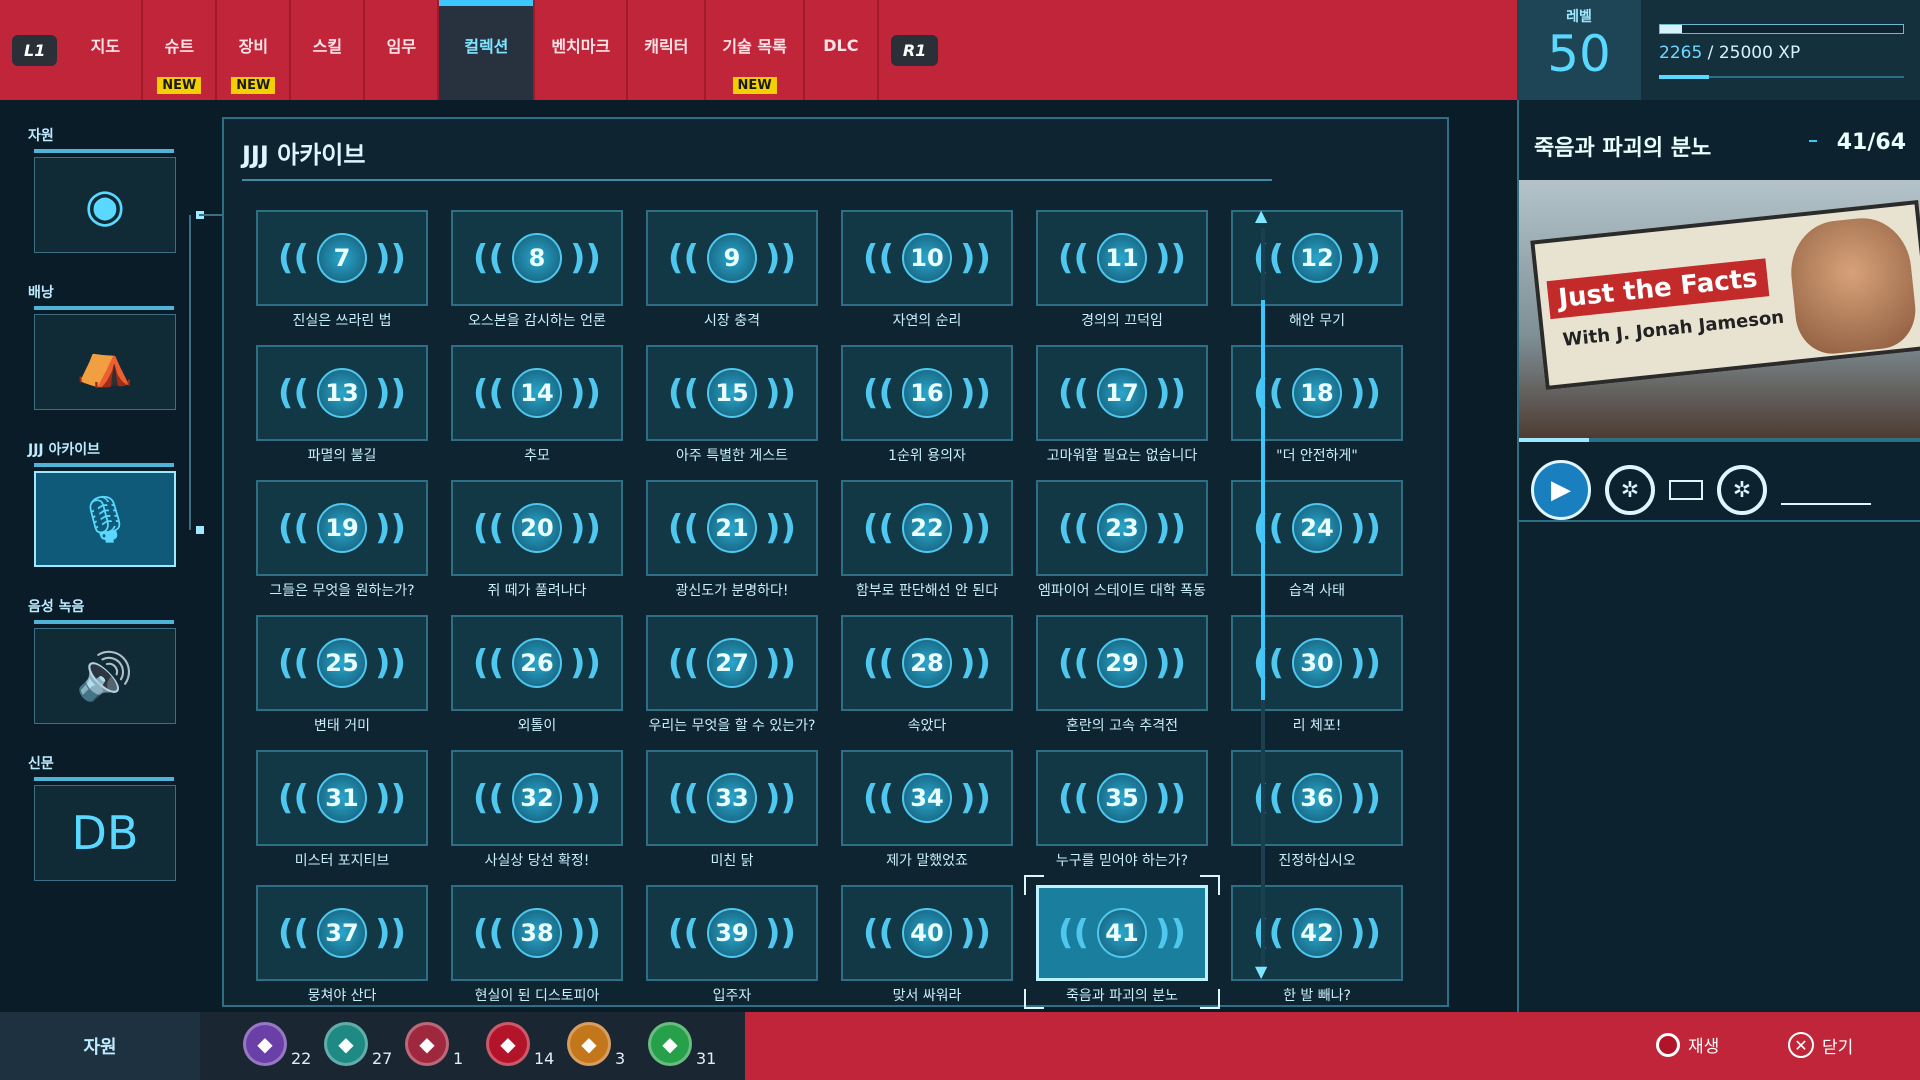  I want to click on archive-item: ((38)) 현실이 된 디스토피아, so click(537, 944).